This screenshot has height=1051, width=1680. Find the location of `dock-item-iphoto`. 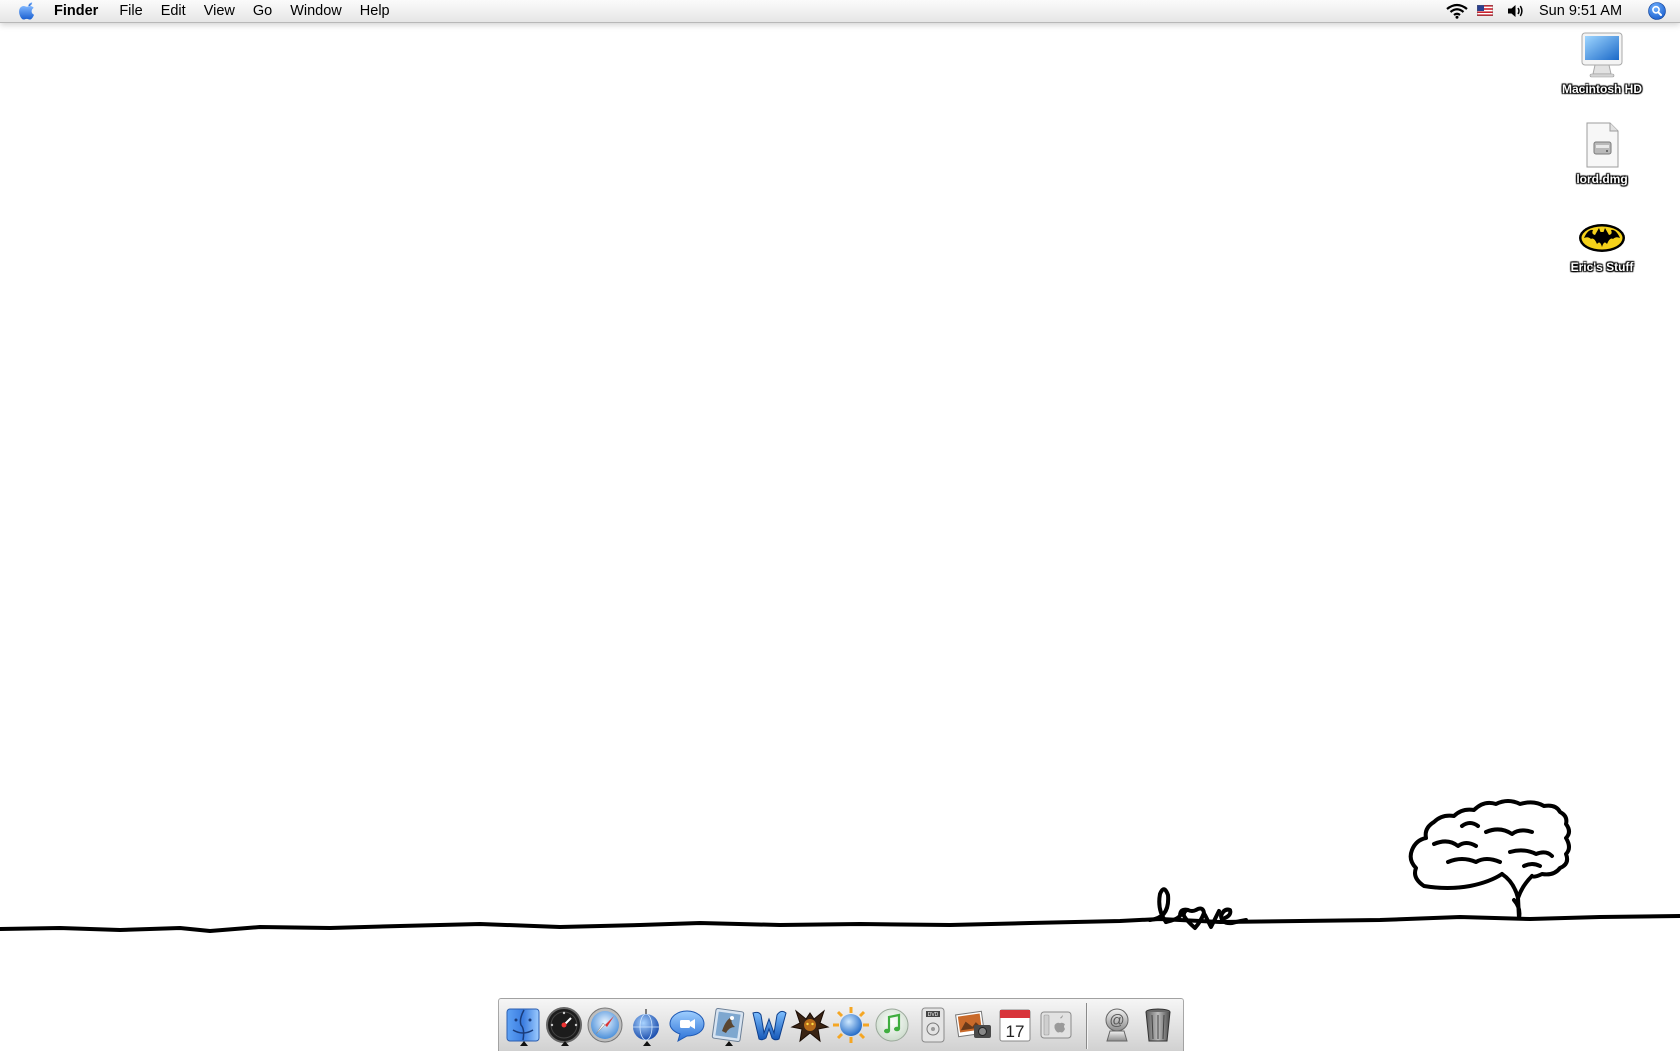

dock-item-iphoto is located at coordinates (974, 1025).